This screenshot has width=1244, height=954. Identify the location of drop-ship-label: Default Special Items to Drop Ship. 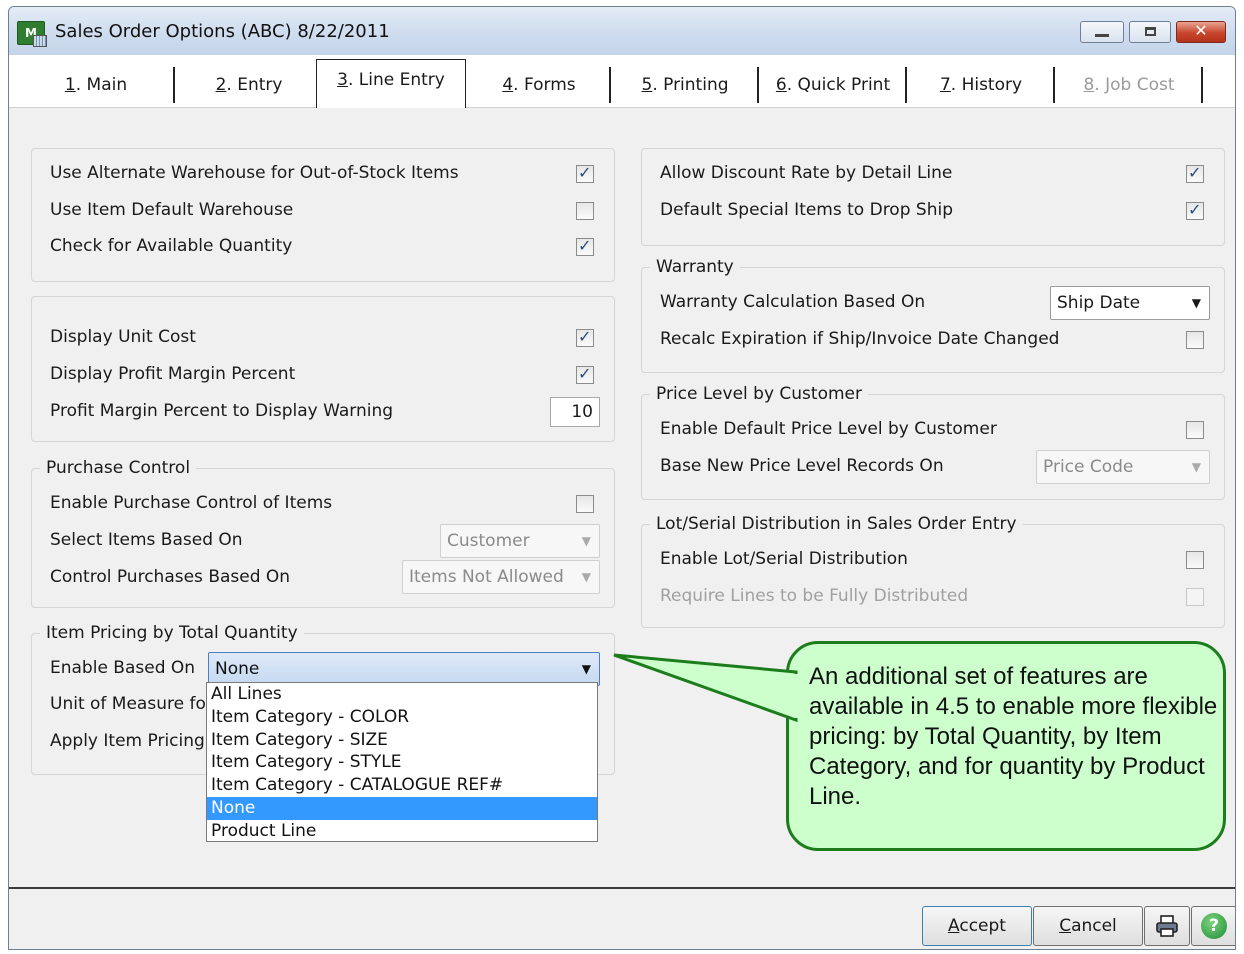
(806, 210).